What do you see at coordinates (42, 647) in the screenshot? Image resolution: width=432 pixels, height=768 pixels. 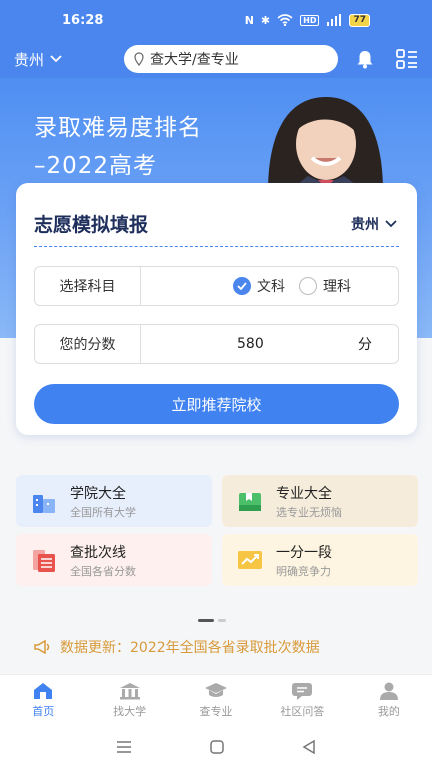 I see `megaphone-icon` at bounding box center [42, 647].